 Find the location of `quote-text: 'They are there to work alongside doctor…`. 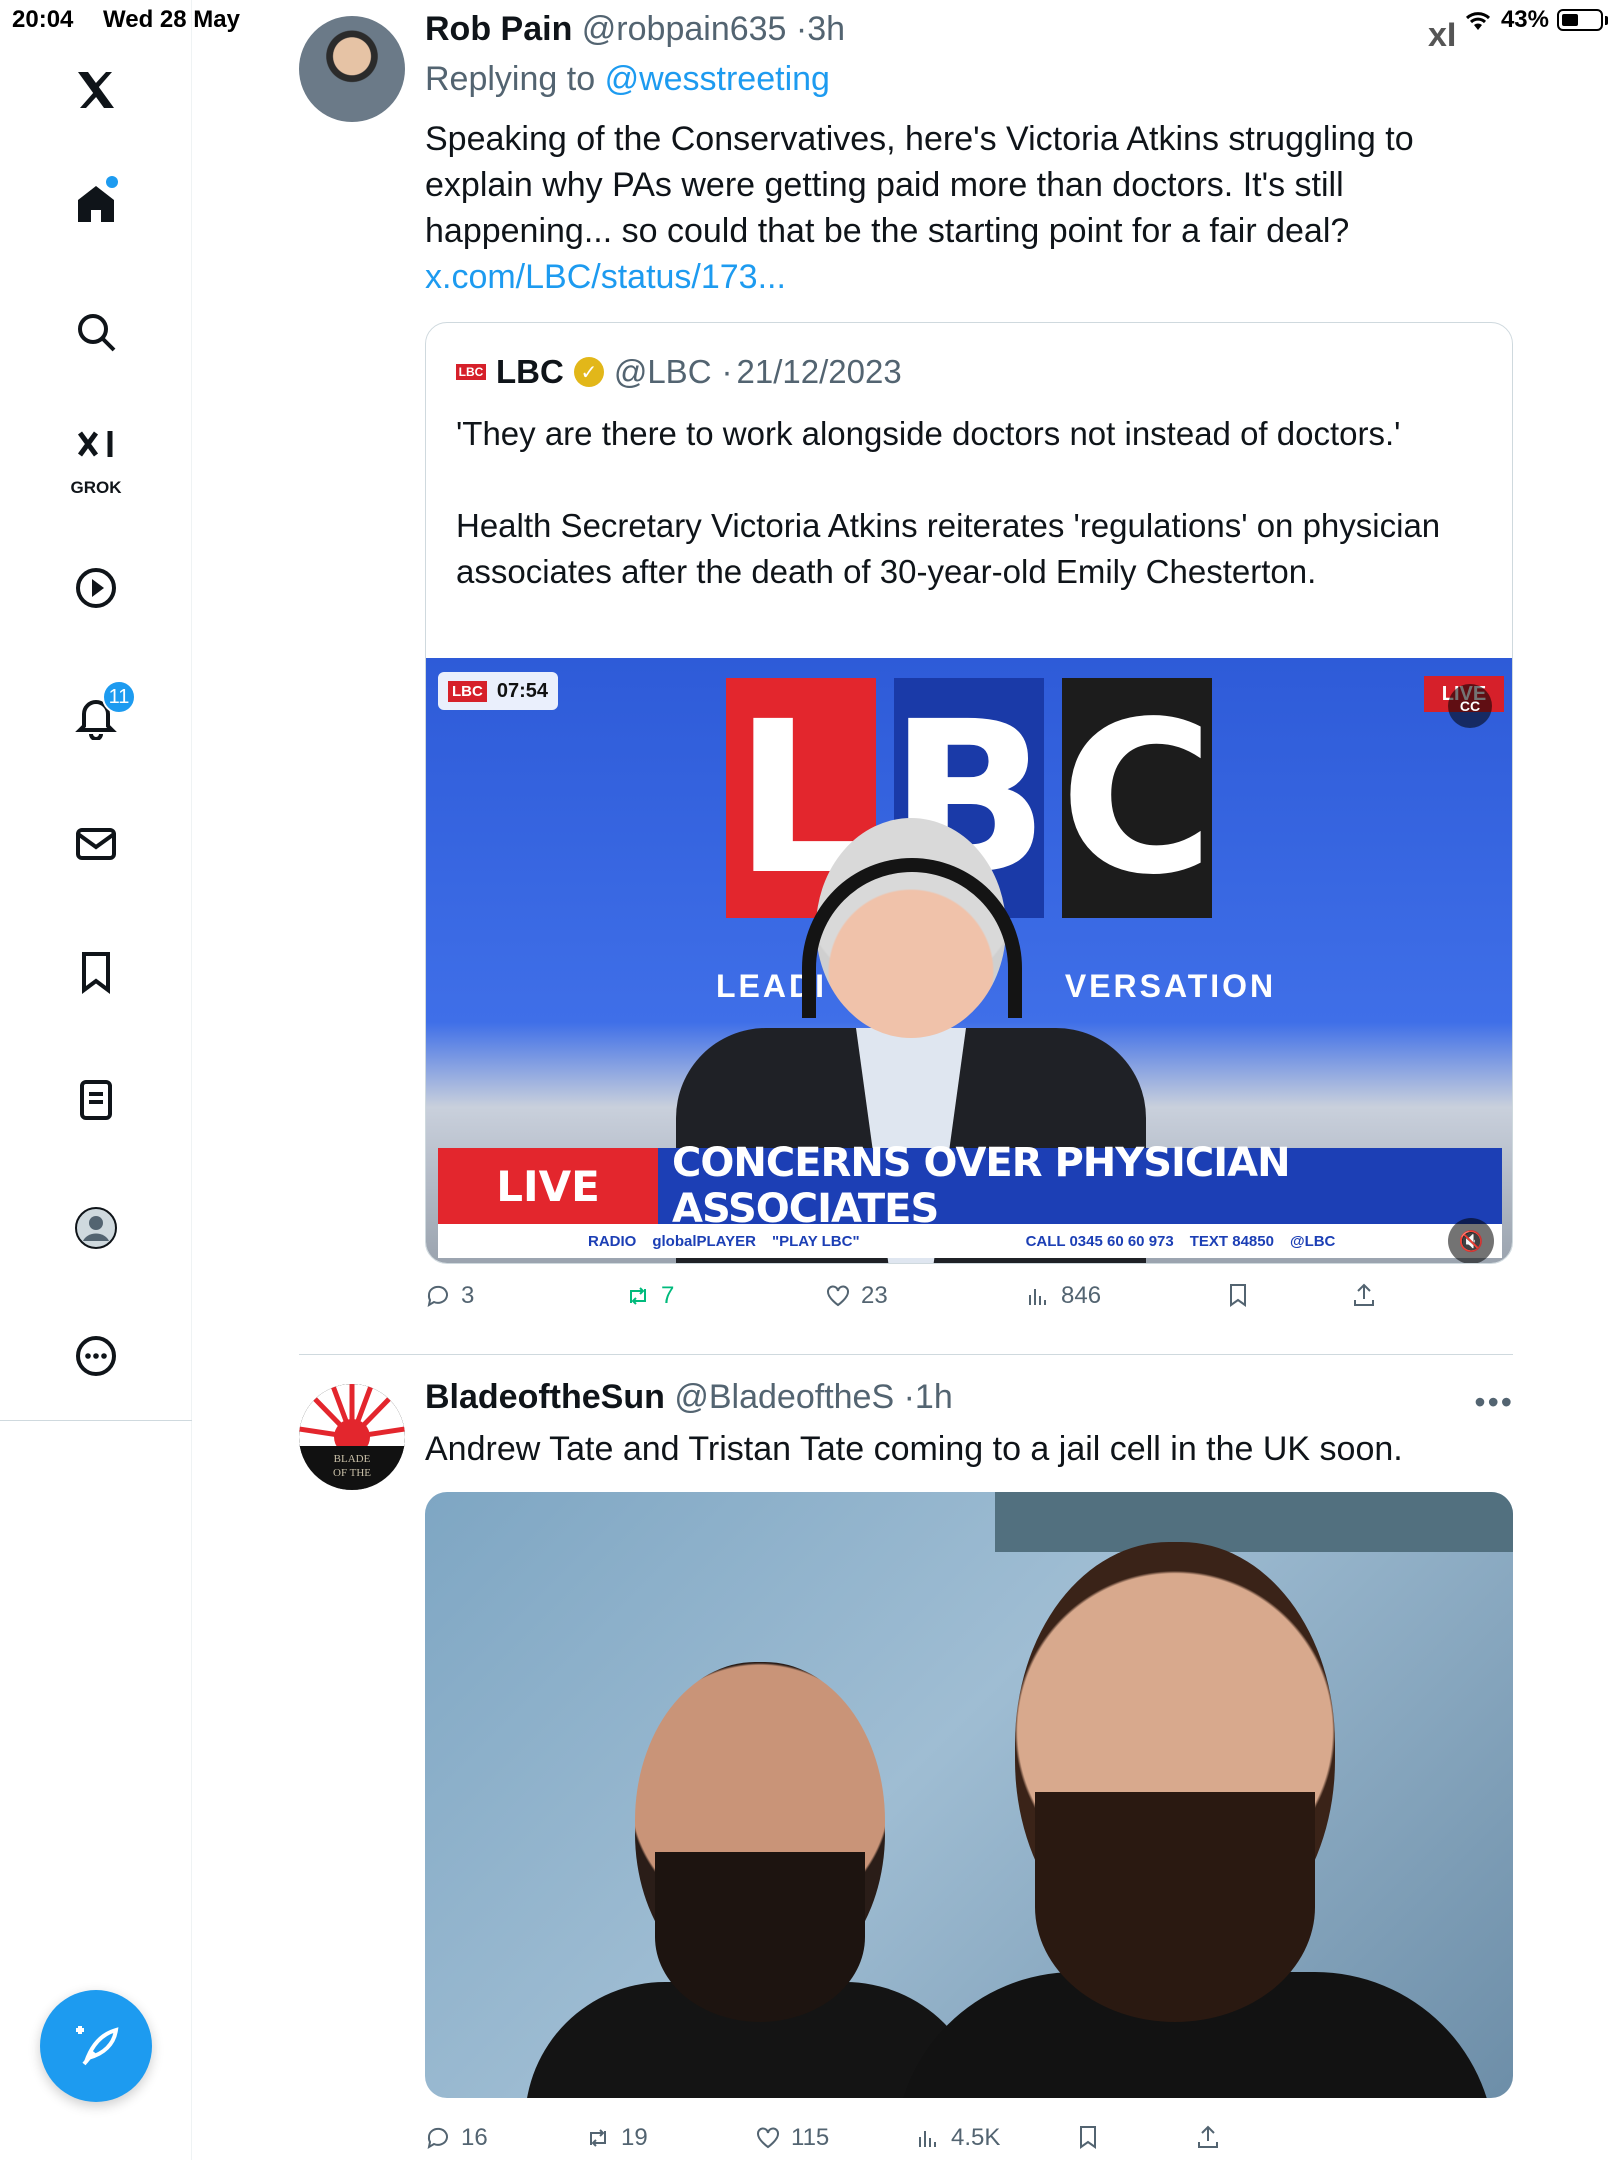

quote-text: 'They are there to work alongside doctor… is located at coordinates (966, 503).